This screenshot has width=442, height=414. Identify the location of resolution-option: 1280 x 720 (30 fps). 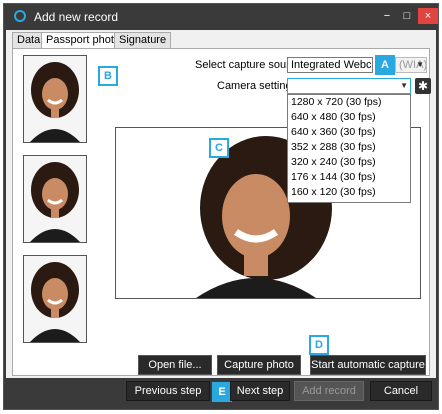
(349, 102).